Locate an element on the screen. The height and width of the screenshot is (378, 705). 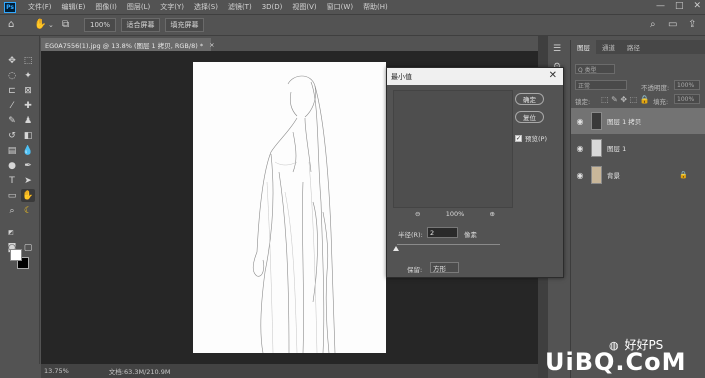
blend-mode-select: 正常 is located at coordinates (601, 85).